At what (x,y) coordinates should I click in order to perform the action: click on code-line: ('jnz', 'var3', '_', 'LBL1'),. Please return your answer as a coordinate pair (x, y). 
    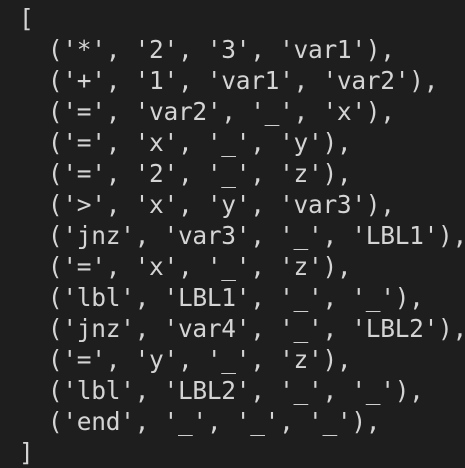
    Looking at the image, I should click on (242, 235).